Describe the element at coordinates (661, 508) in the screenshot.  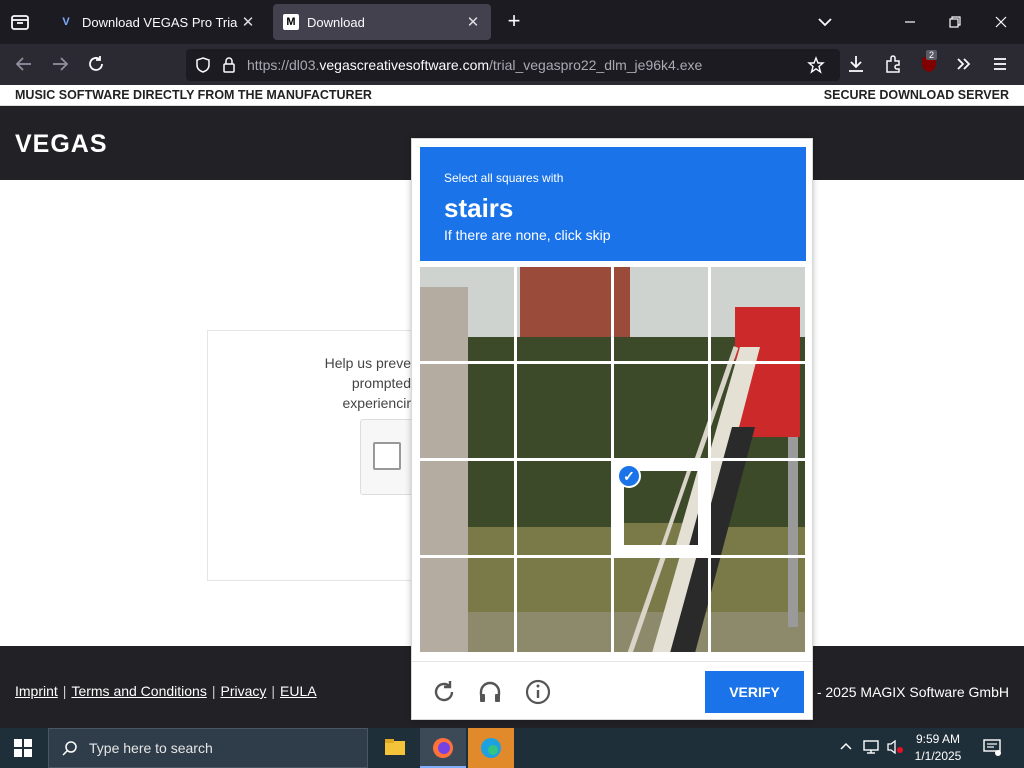
I see `captcha-tile: ✓` at that location.